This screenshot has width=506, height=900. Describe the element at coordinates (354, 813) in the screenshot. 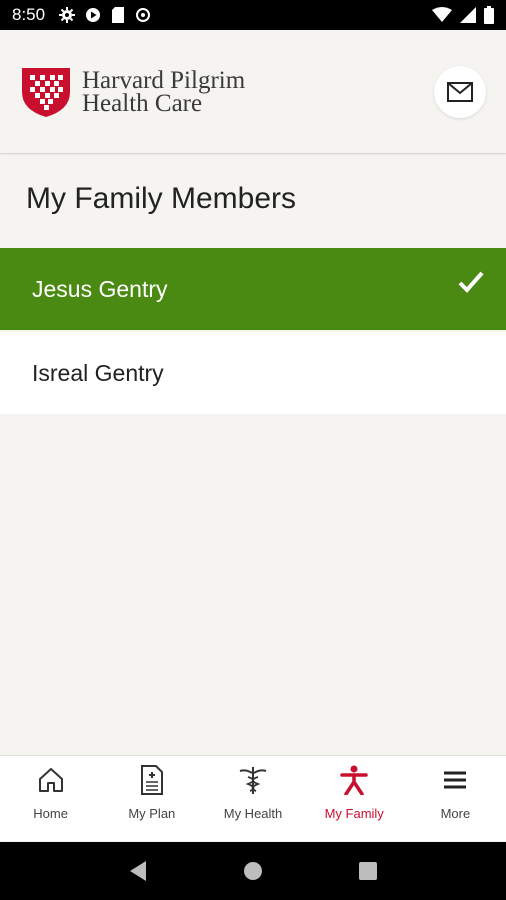

I see `nav-label: My Family` at that location.